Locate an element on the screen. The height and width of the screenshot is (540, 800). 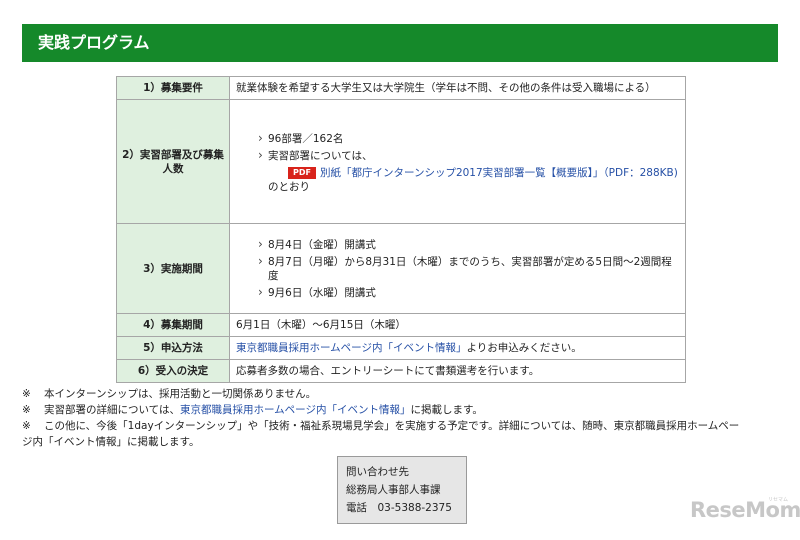
note-text: に掲載します。 is located at coordinates (446, 410).